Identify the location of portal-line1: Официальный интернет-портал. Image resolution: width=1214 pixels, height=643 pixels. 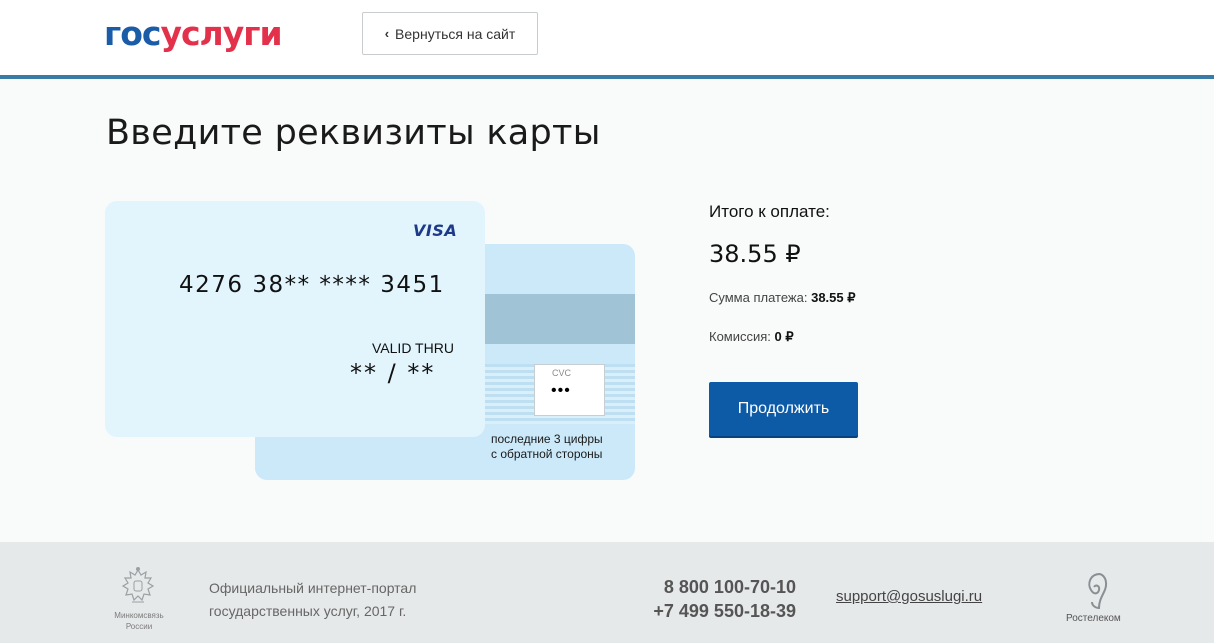
(313, 588).